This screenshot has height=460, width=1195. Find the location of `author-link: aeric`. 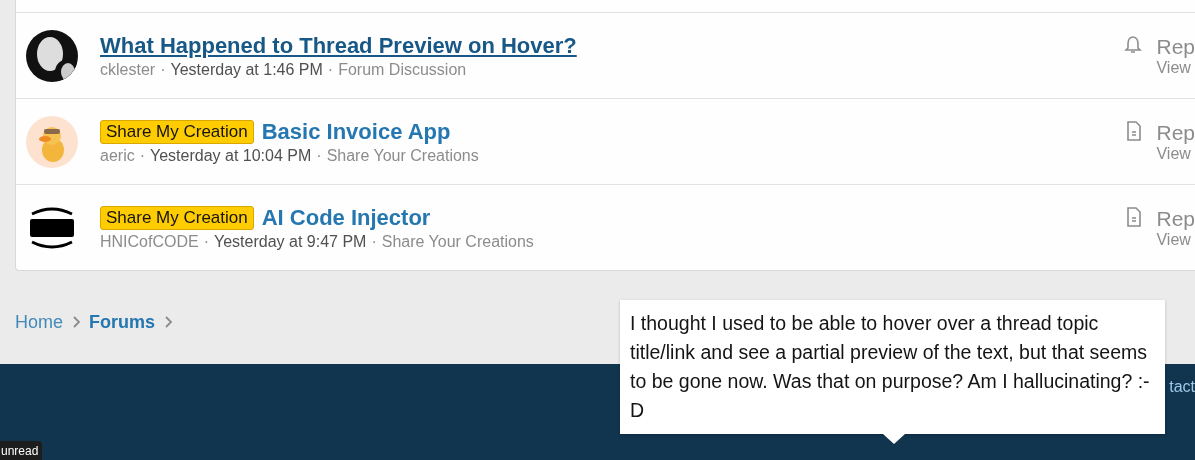

author-link: aeric is located at coordinates (117, 155).